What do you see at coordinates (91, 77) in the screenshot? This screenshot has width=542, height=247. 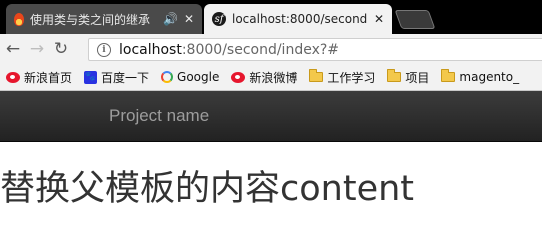 I see `baidu-icon: 🐾` at bounding box center [91, 77].